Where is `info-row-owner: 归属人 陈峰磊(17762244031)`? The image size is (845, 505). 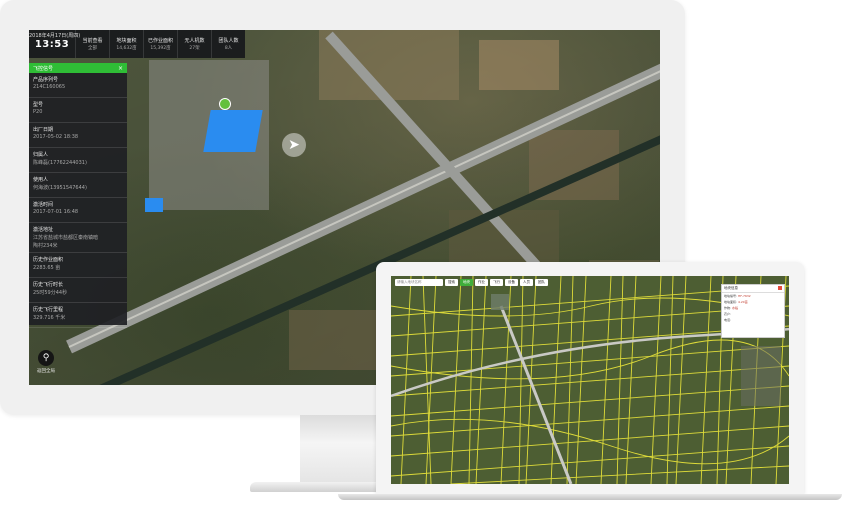
info-row-owner: 归属人 陈峰磊(17762244031) is located at coordinates (78, 160).